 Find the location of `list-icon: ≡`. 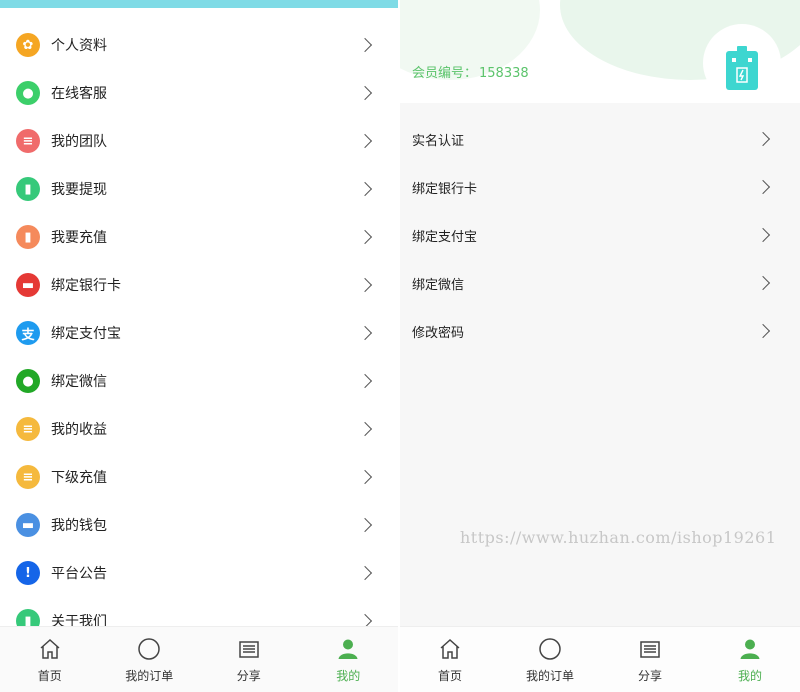

list-icon: ≡ is located at coordinates (28, 141).